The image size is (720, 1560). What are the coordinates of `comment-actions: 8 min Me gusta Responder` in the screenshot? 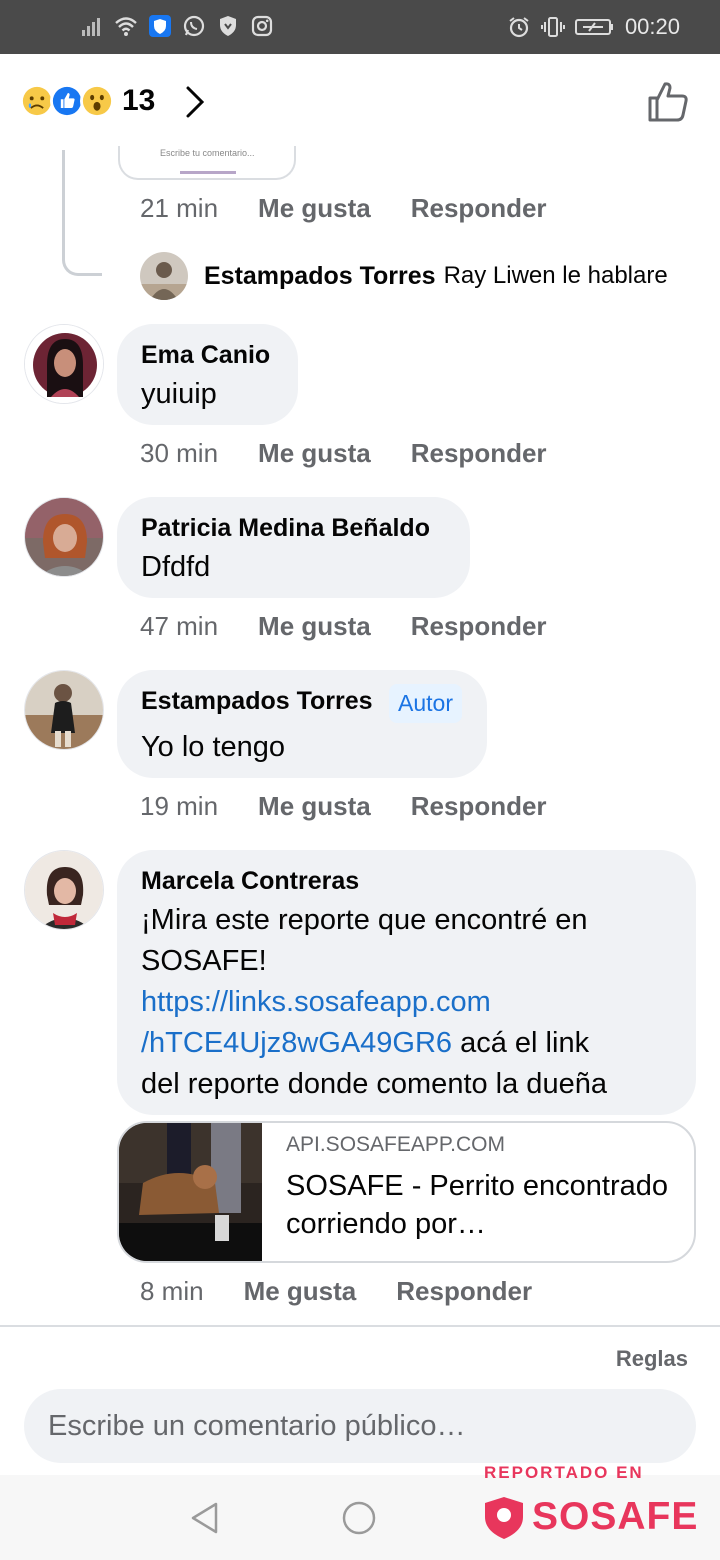 It's located at (336, 1291).